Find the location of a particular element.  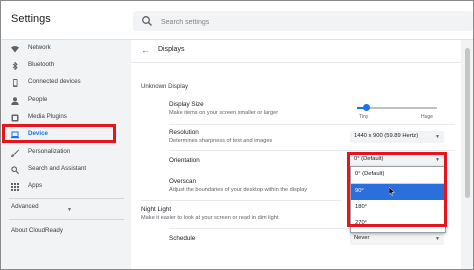

sidebar-item-search-assistant: Search and Assistant is located at coordinates (64, 170).